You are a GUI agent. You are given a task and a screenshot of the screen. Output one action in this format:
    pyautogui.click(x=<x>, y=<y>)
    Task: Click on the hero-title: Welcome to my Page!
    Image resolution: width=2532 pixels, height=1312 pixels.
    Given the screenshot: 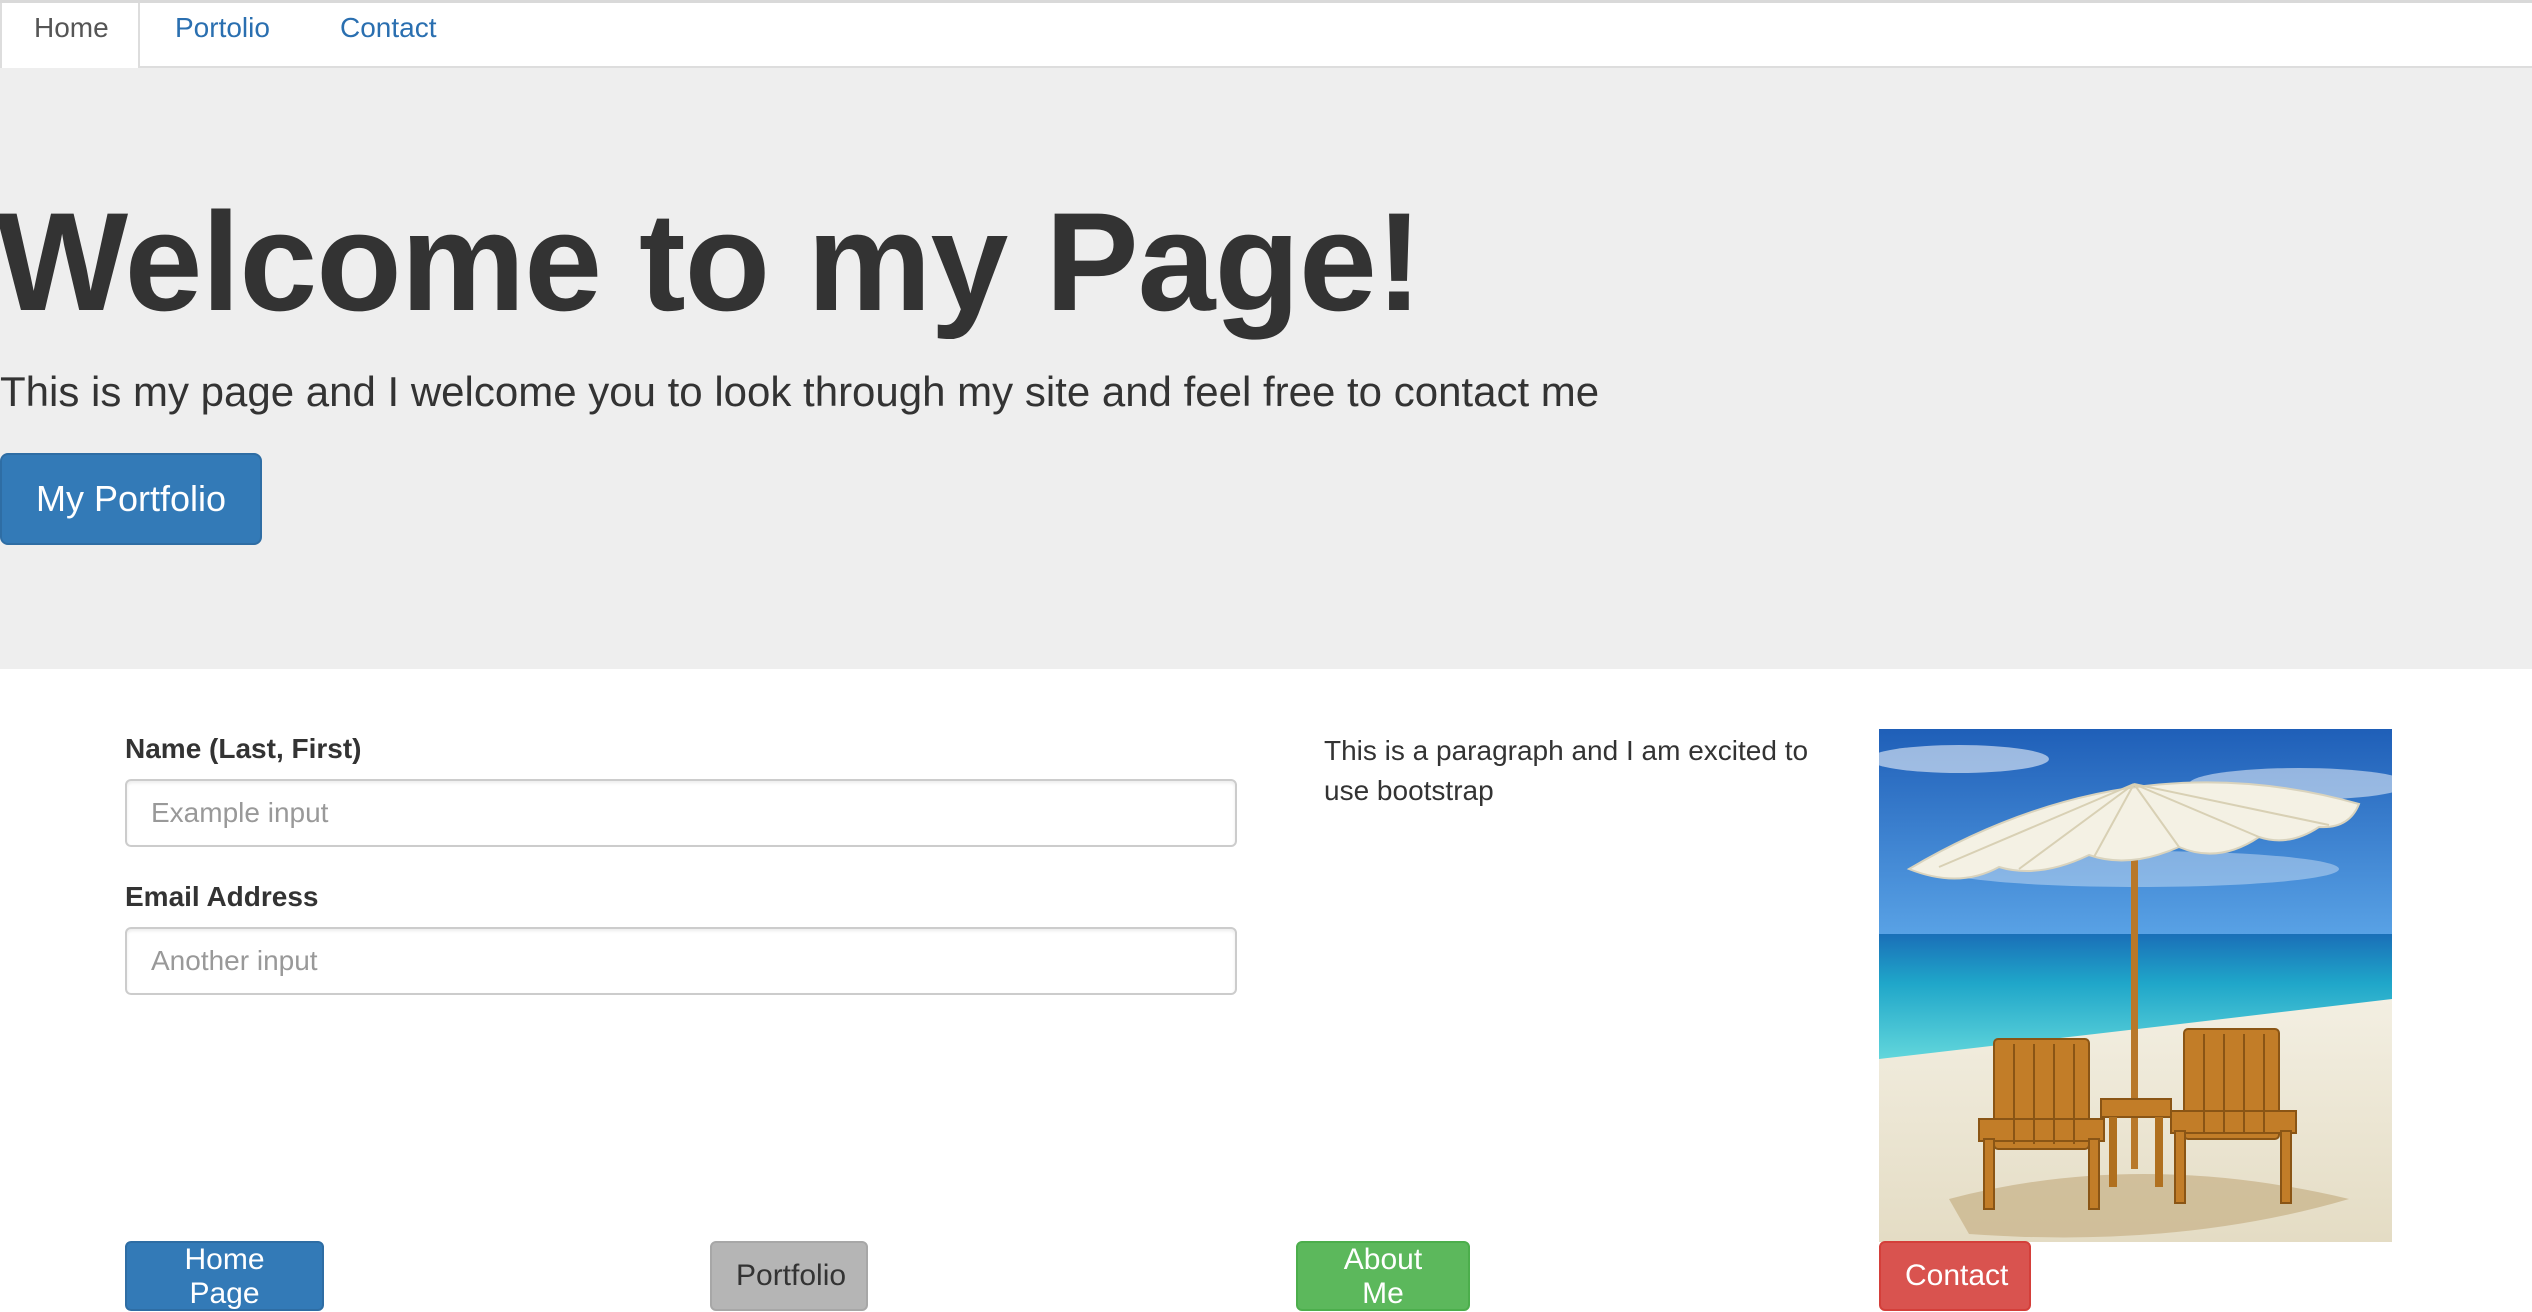 What is the action you would take?
    pyautogui.click(x=711, y=261)
    